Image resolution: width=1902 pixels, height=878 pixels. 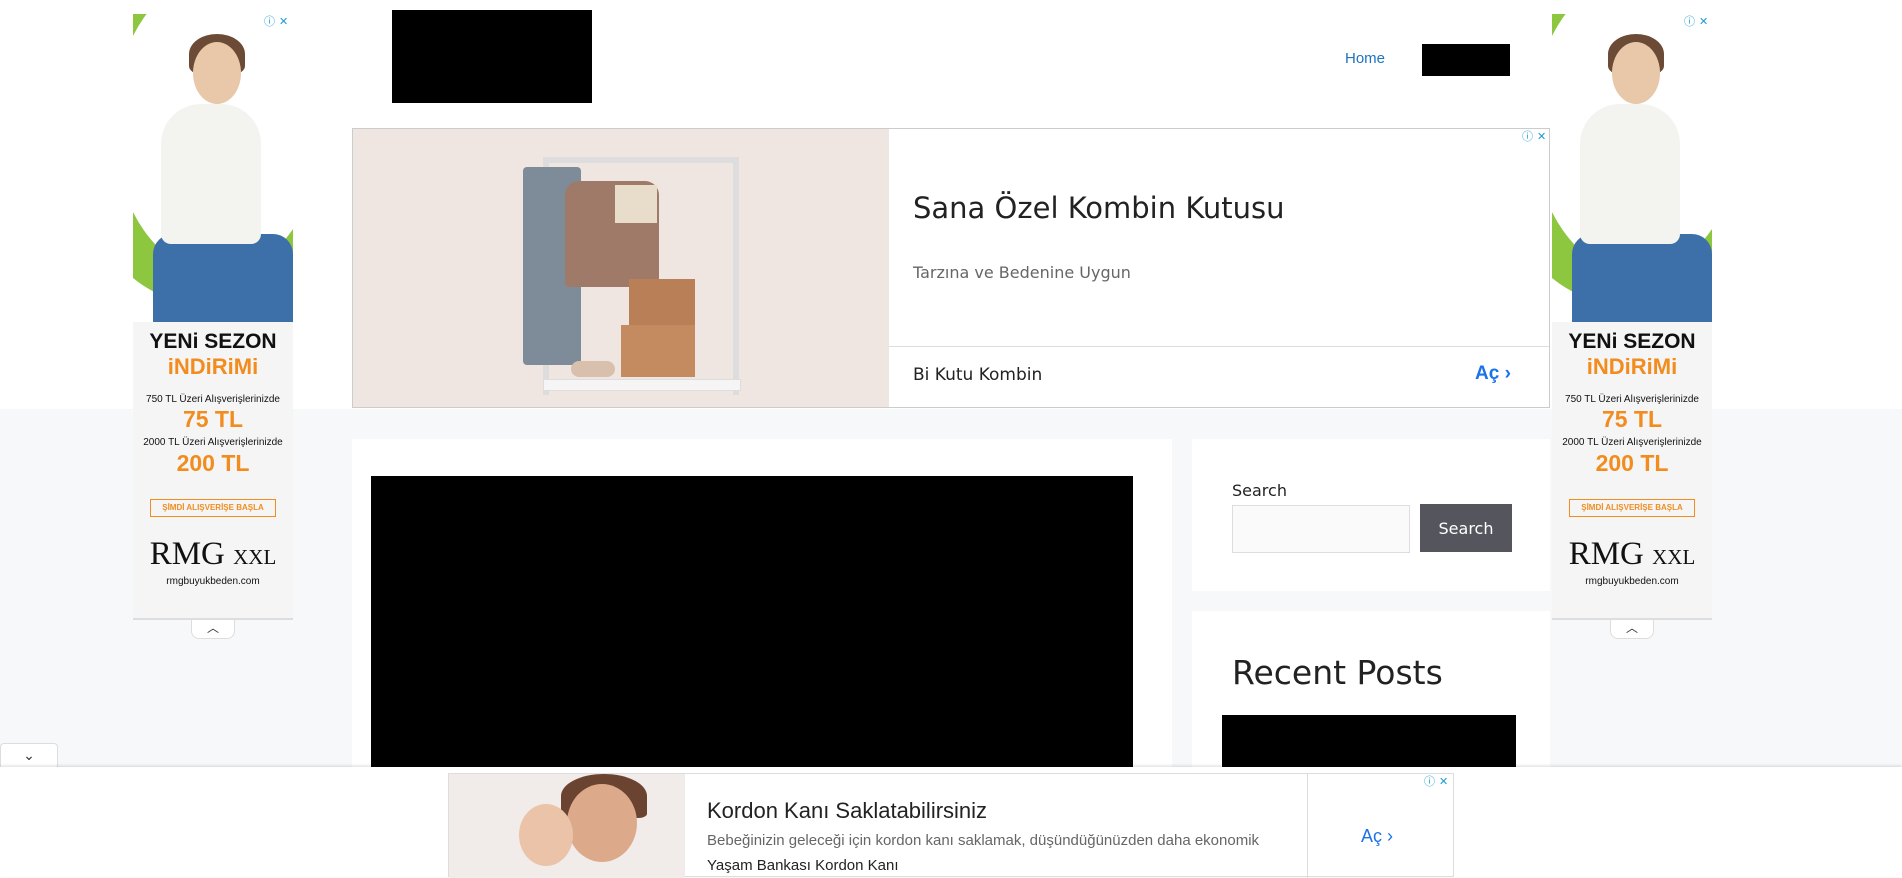 I want to click on anchor-ad-advertiser: Yaşam Bankası Kordon Kanı, so click(x=803, y=865).